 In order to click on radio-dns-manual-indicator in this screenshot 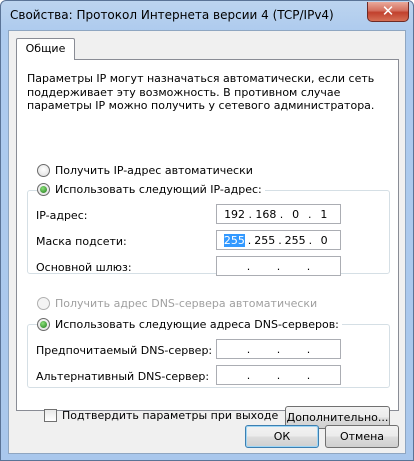, I will do `click(43, 324)`.